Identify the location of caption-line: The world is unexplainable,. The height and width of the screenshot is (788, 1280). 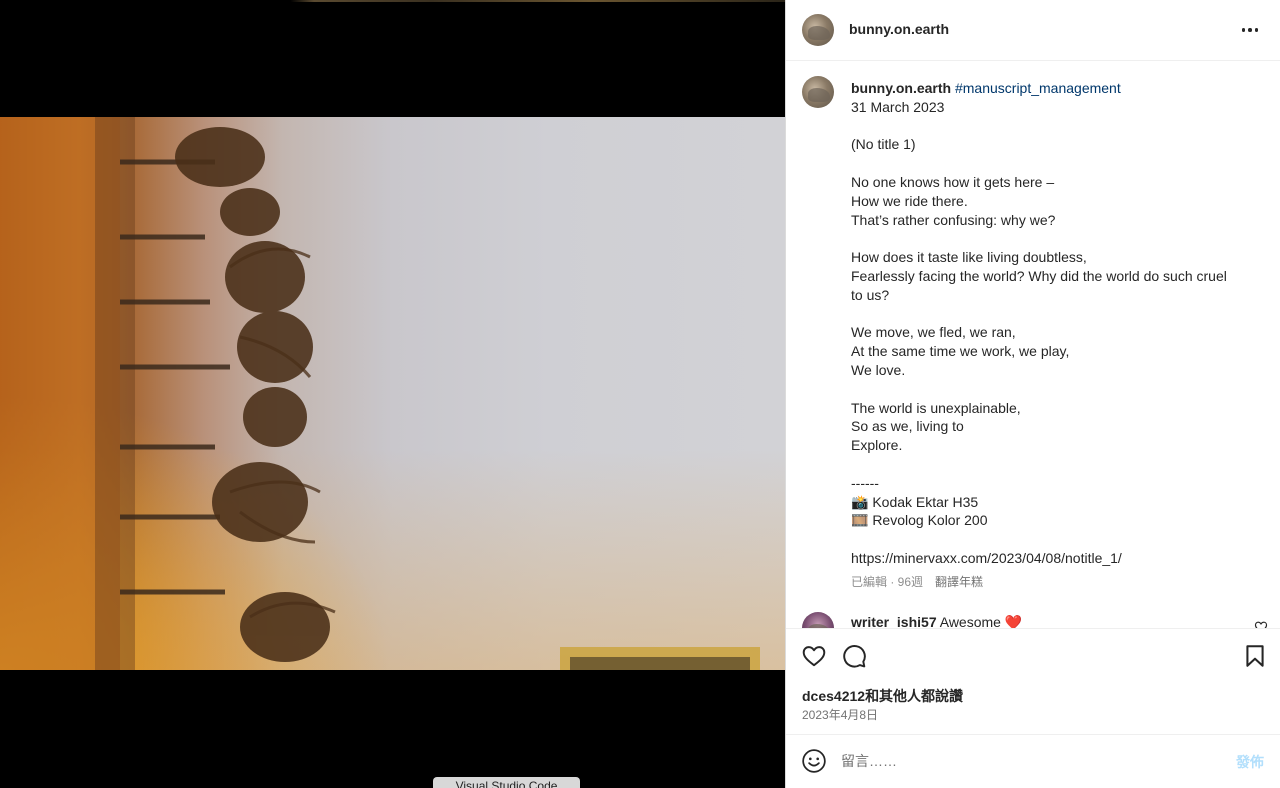
(936, 407).